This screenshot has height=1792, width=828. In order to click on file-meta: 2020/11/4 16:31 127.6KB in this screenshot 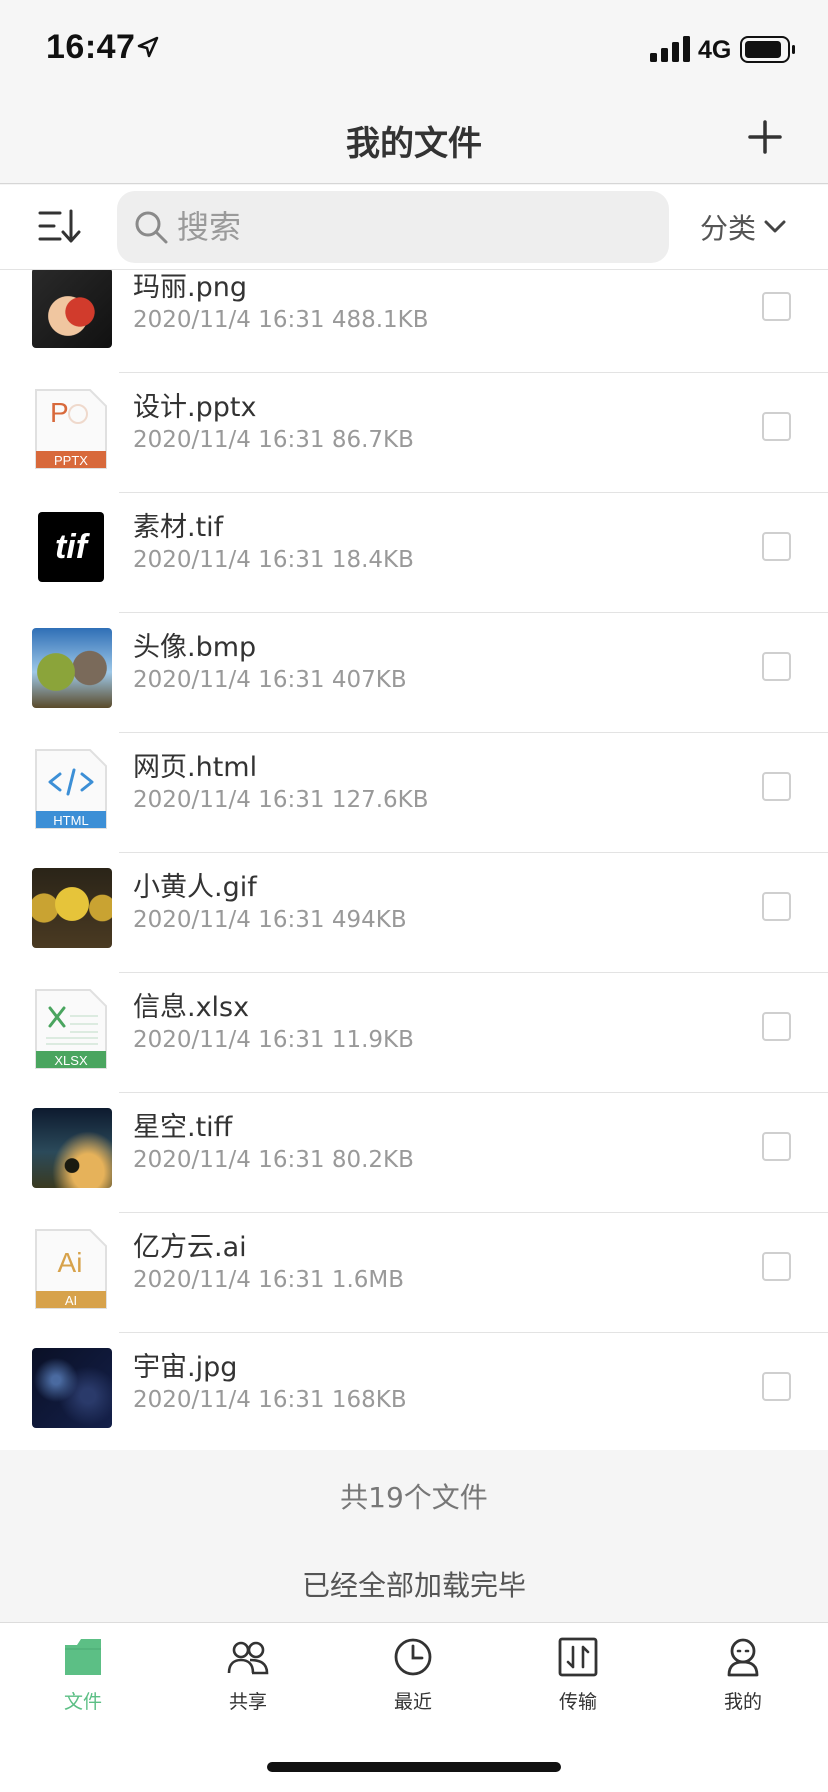, I will do `click(281, 800)`.